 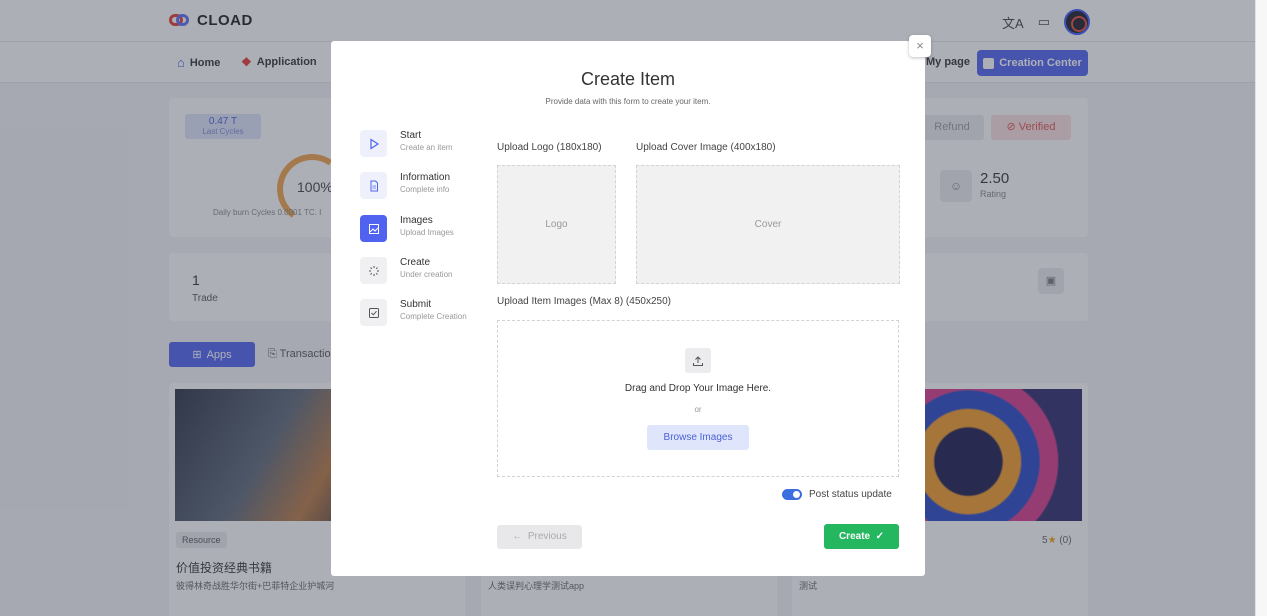 What do you see at coordinates (698, 360) in the screenshot?
I see `upload-icon` at bounding box center [698, 360].